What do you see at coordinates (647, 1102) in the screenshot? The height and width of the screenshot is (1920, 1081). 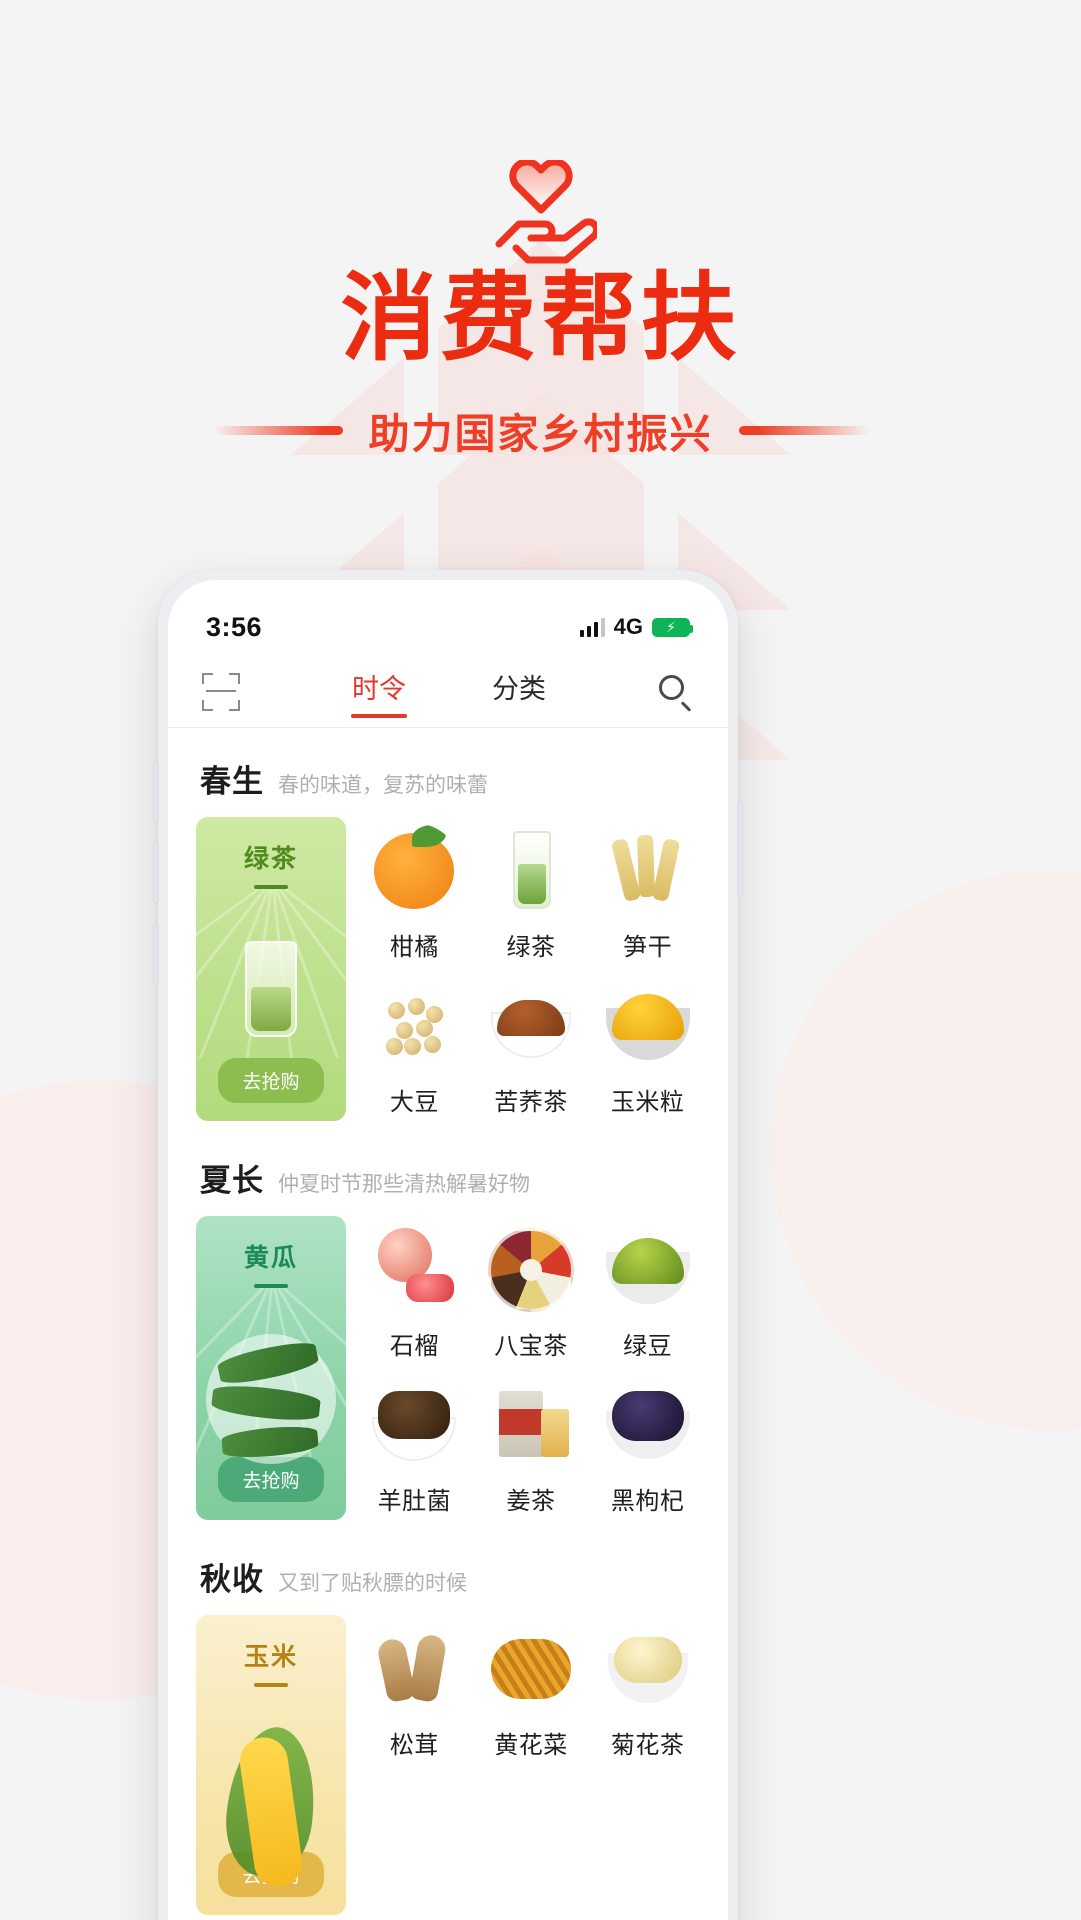 I see `product-name: 玉米粒` at bounding box center [647, 1102].